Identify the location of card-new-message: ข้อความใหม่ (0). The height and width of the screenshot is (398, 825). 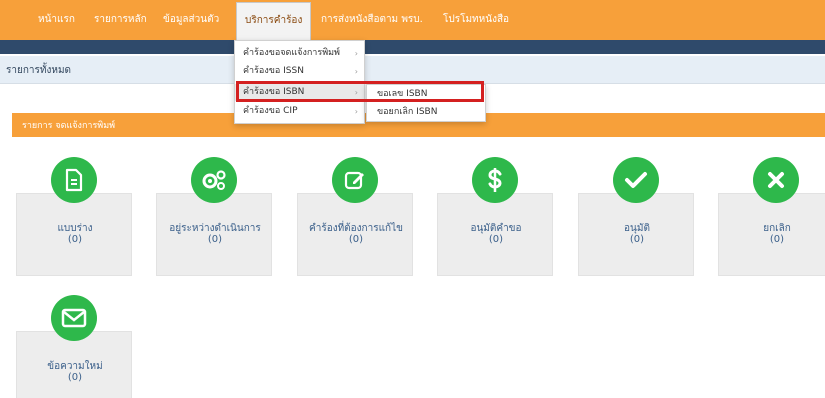
(74, 364).